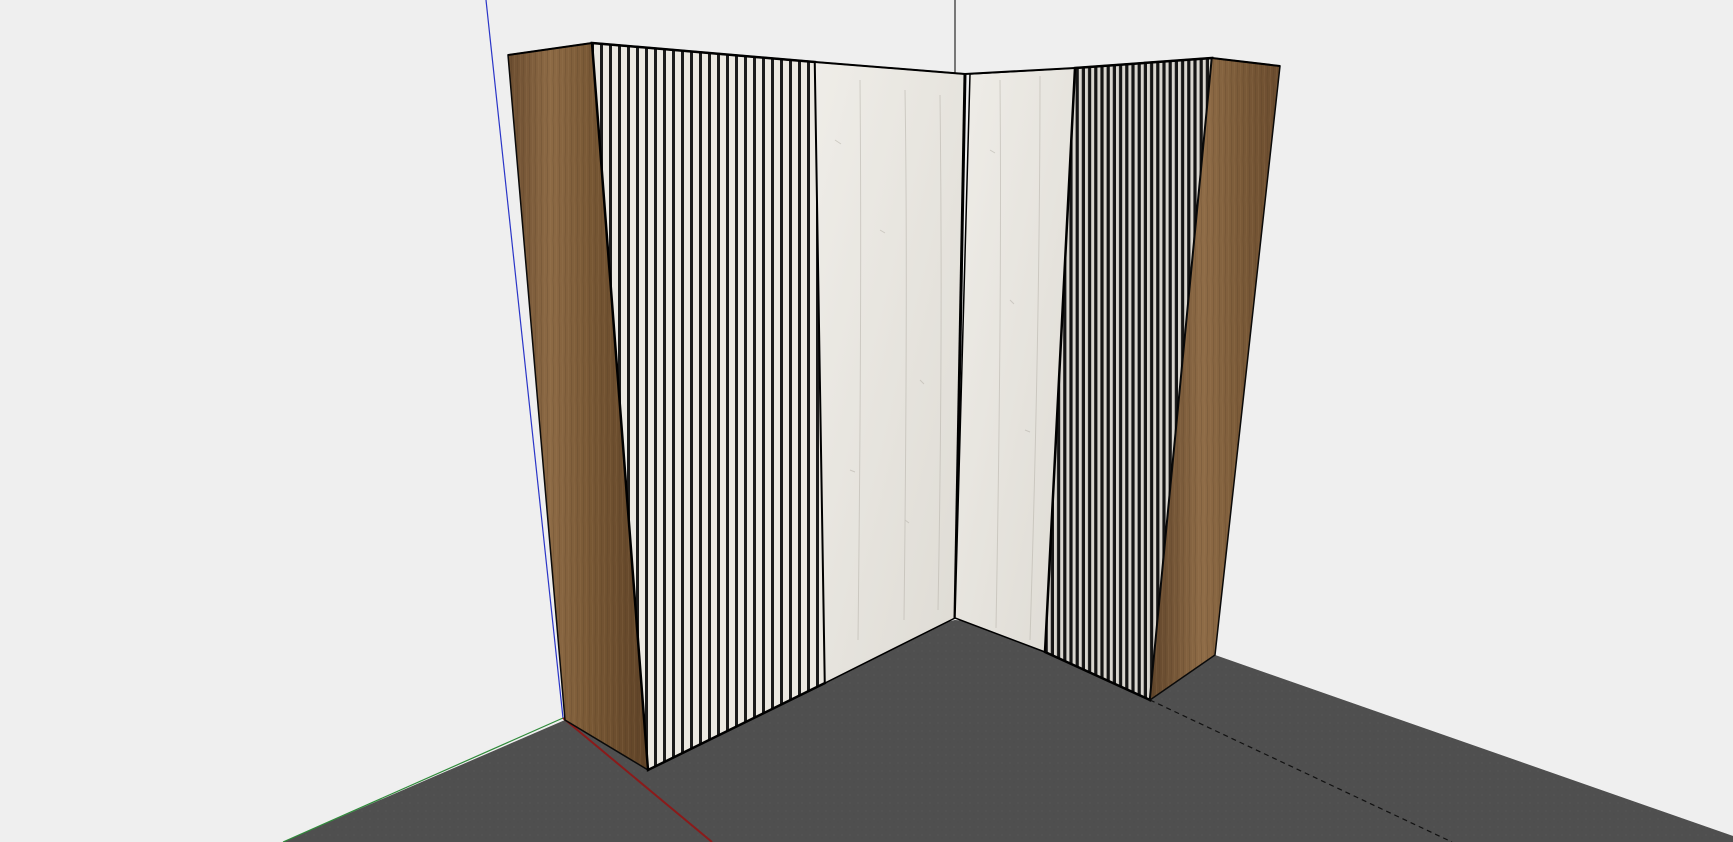 The image size is (1733, 842). What do you see at coordinates (890, 373) in the screenshot?
I see `whitewash-panel-left` at bounding box center [890, 373].